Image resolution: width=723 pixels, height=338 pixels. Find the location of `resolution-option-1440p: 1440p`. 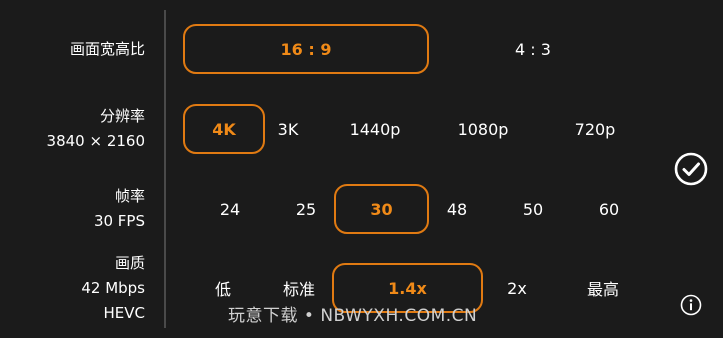

resolution-option-1440p: 1440p is located at coordinates (375, 129).